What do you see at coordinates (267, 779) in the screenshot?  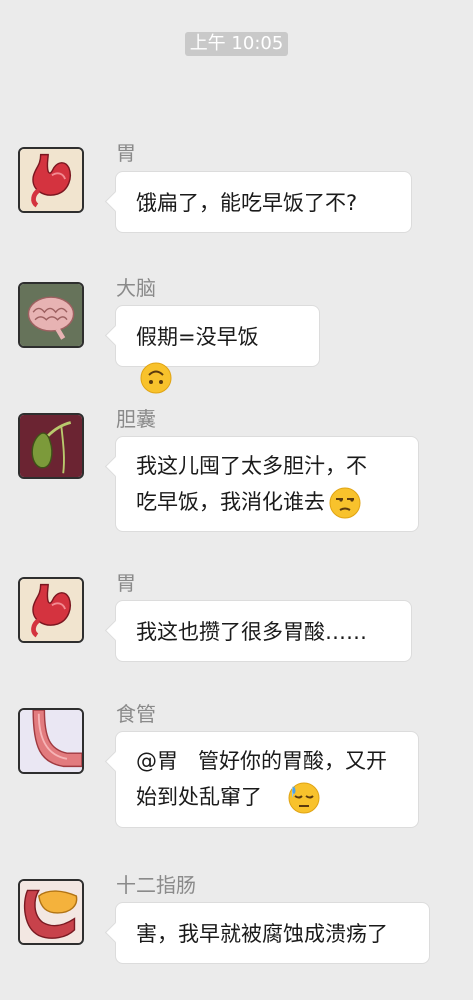 I see `message-bubble: @胃 管好你的胃酸，又开 始到处乱窜了` at bounding box center [267, 779].